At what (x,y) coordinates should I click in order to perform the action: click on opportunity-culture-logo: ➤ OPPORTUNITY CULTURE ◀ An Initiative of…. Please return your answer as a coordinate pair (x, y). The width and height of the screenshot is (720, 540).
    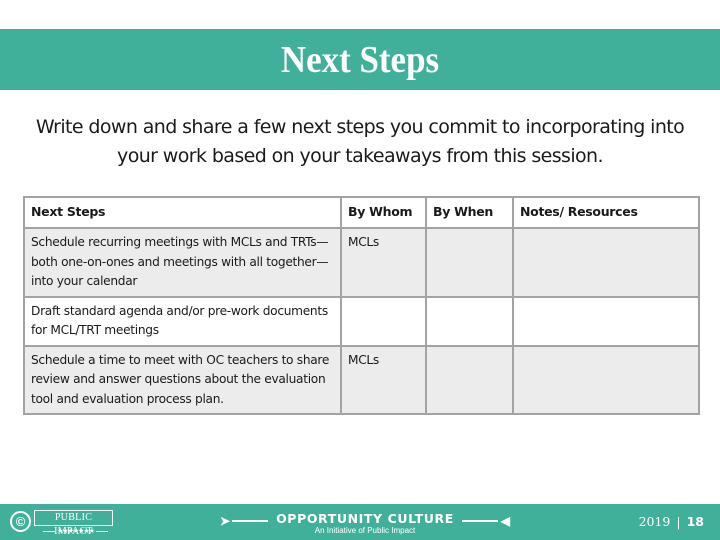
    Looking at the image, I should click on (365, 524).